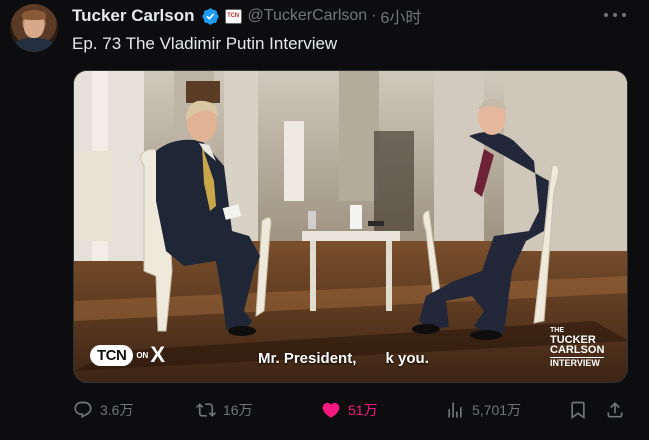  What do you see at coordinates (233, 16) in the screenshot?
I see `affiliation-badge: TCN` at bounding box center [233, 16].